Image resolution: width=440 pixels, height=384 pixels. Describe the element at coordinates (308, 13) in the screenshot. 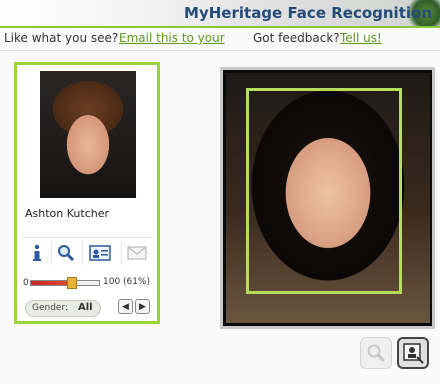

I see `app-title: MyHeritage Face Recognition` at that location.